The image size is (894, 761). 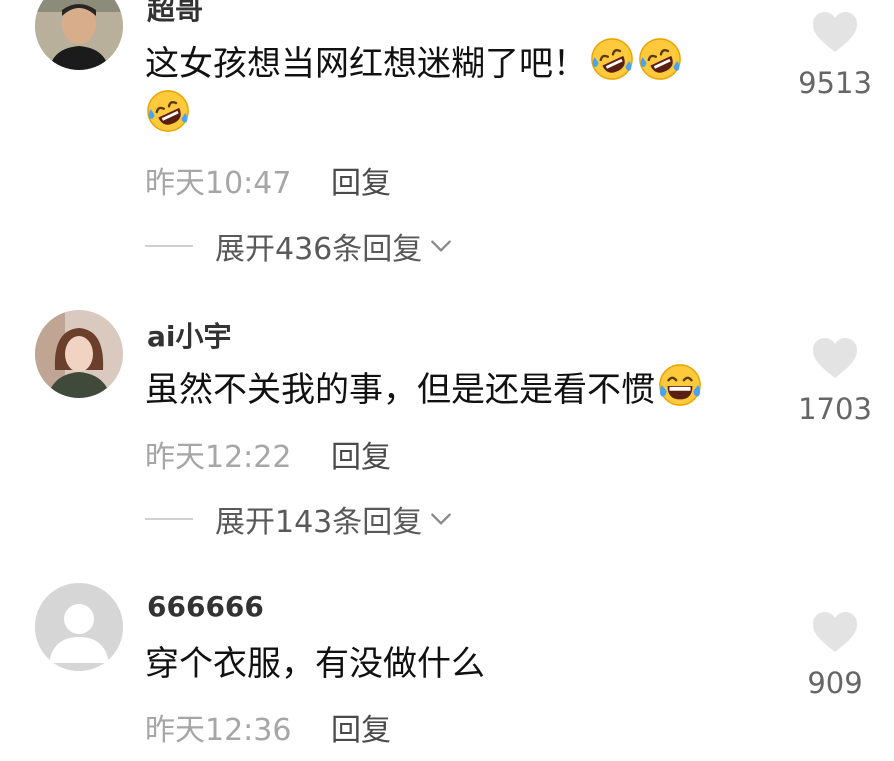 I want to click on like-control: 9513, so click(x=835, y=55).